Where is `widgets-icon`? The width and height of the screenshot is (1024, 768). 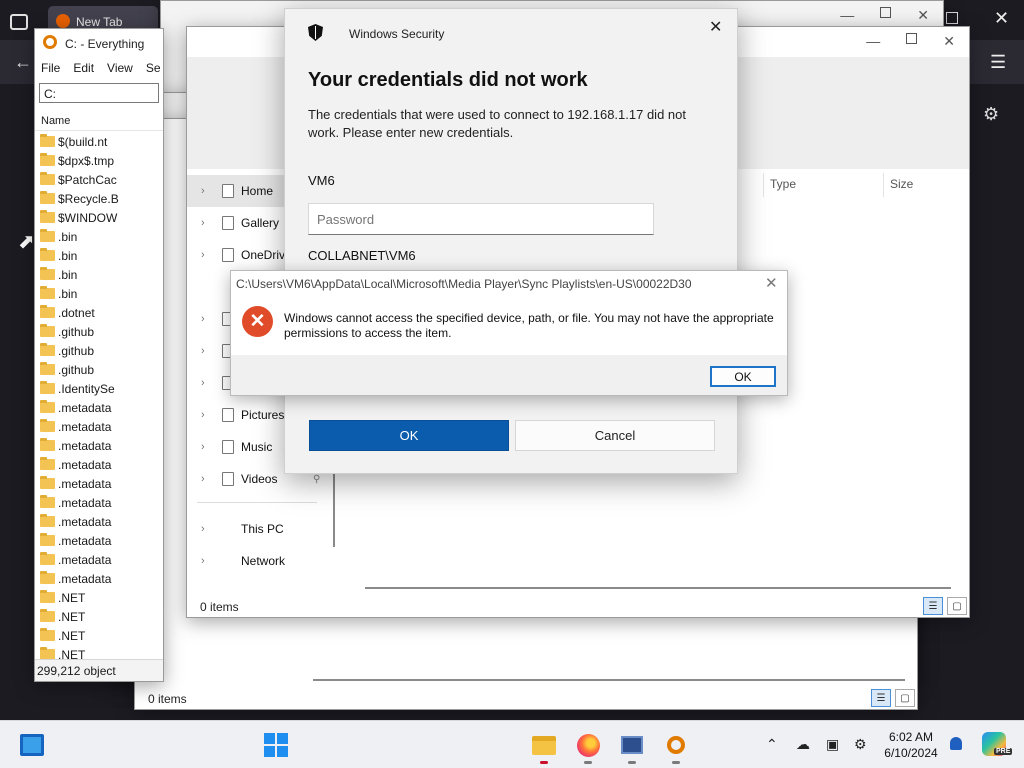 widgets-icon is located at coordinates (32, 745).